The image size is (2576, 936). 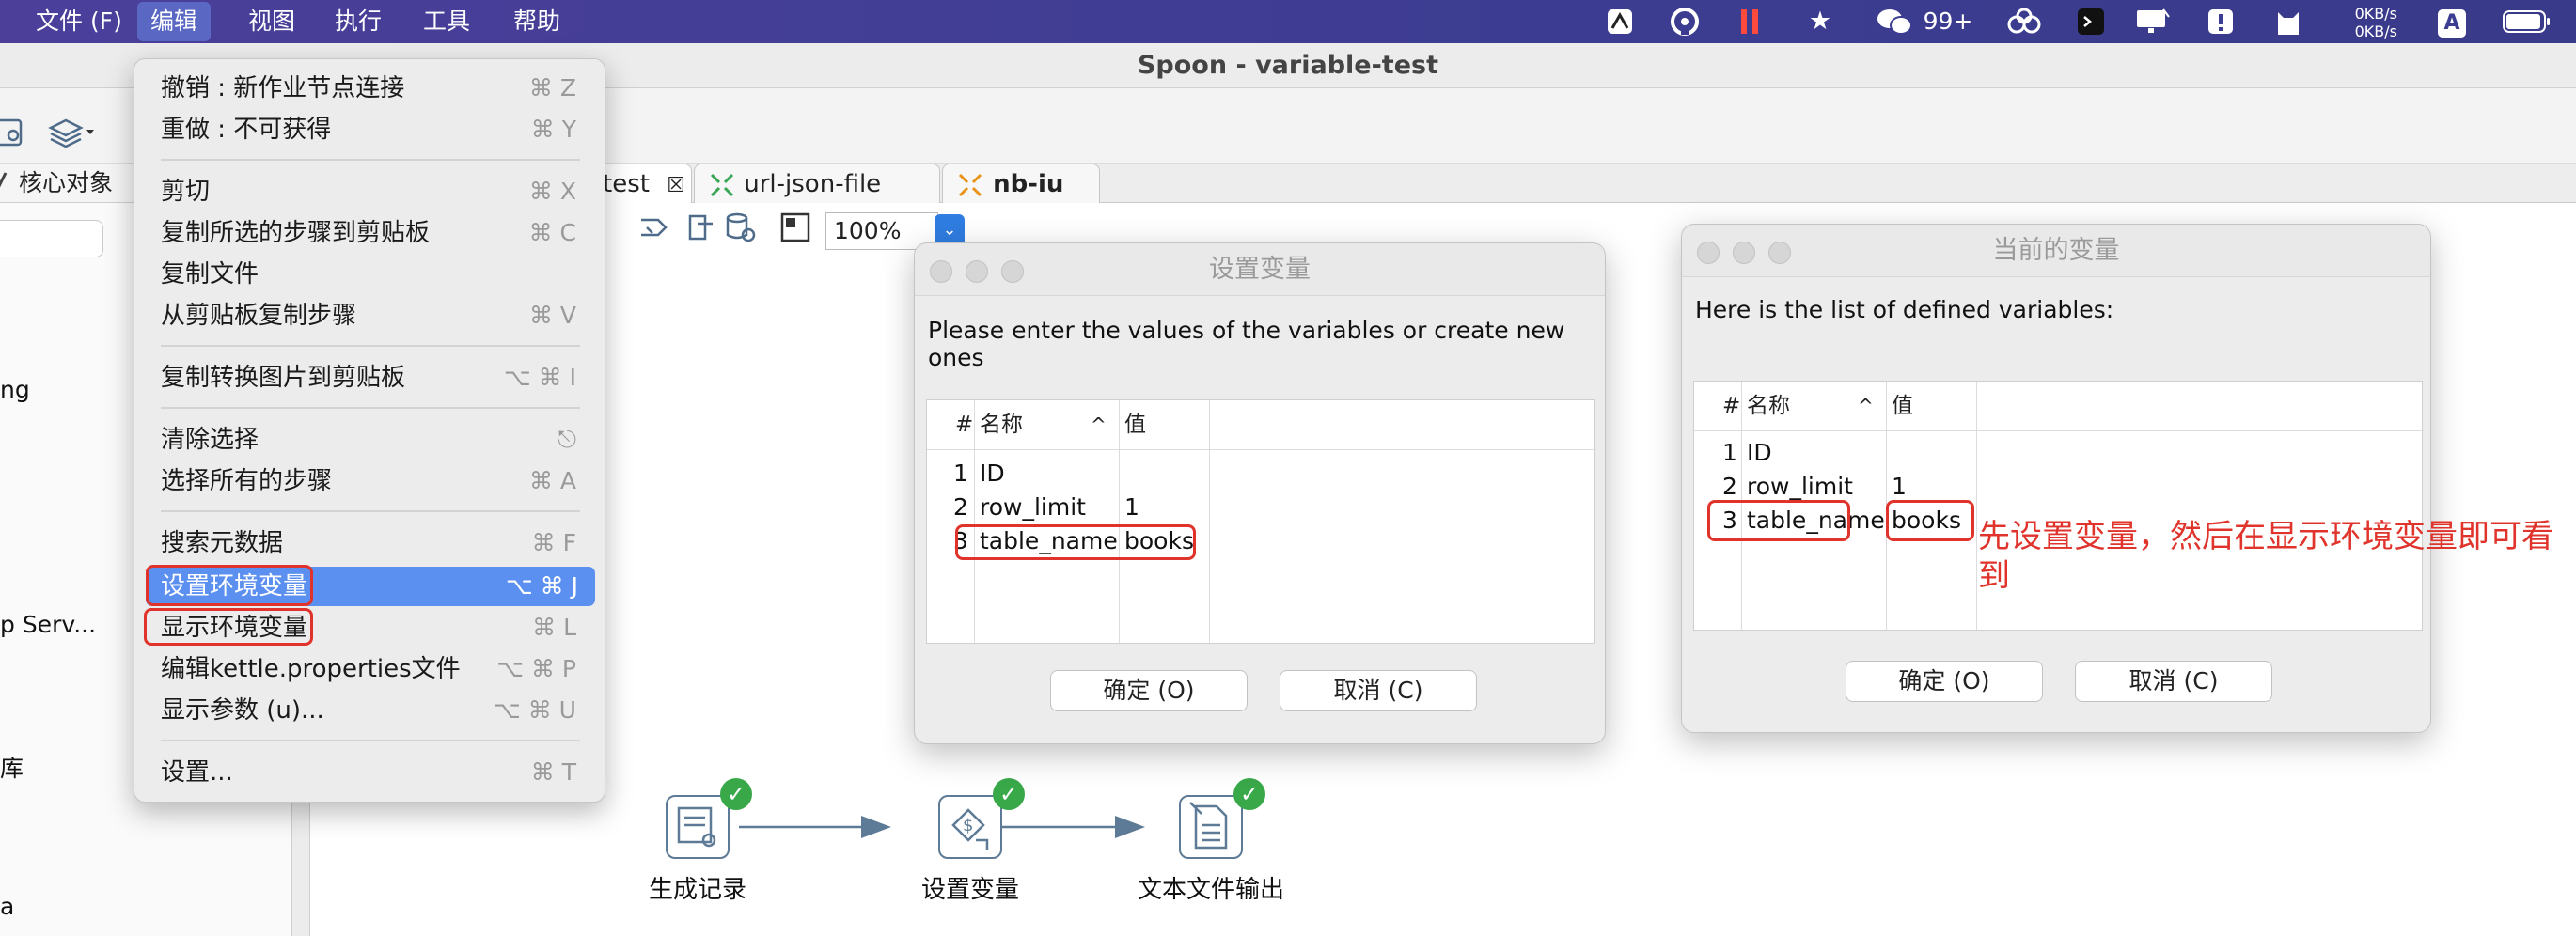 I want to click on tree-node-fragment: ng, so click(x=15, y=389).